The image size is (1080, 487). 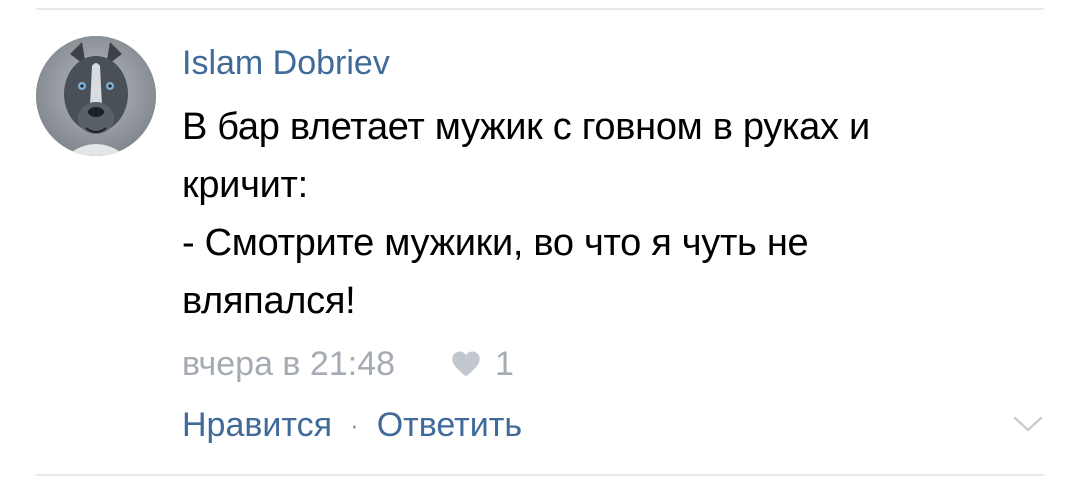 What do you see at coordinates (289, 363) in the screenshot?
I see `timestamp: вчера в 21:48` at bounding box center [289, 363].